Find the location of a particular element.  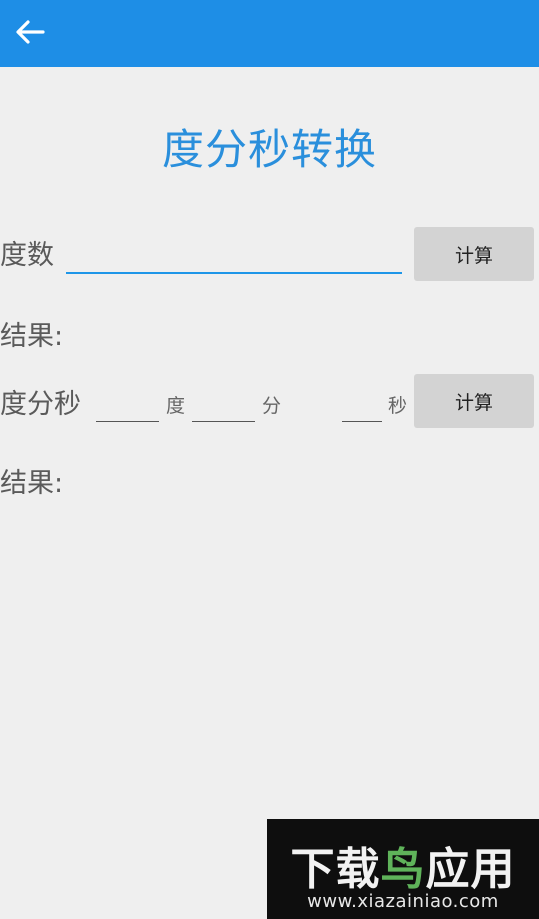

back-button is located at coordinates (30, 32).